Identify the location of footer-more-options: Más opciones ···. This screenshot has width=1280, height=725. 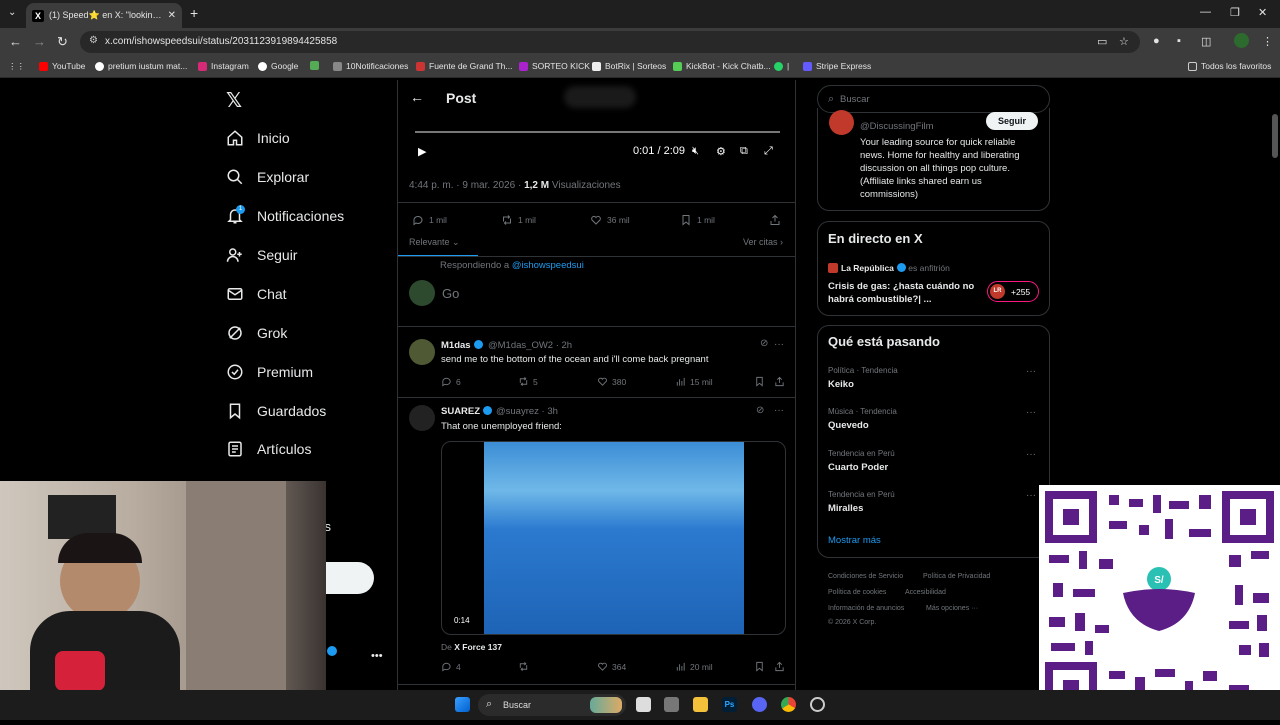
(952, 608).